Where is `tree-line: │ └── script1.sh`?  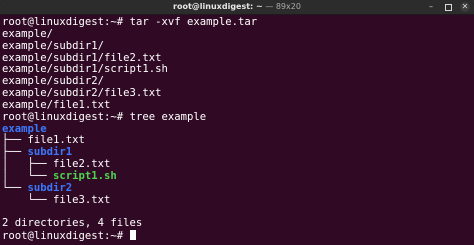 tree-line: │ └── script1.sh is located at coordinates (238, 176).